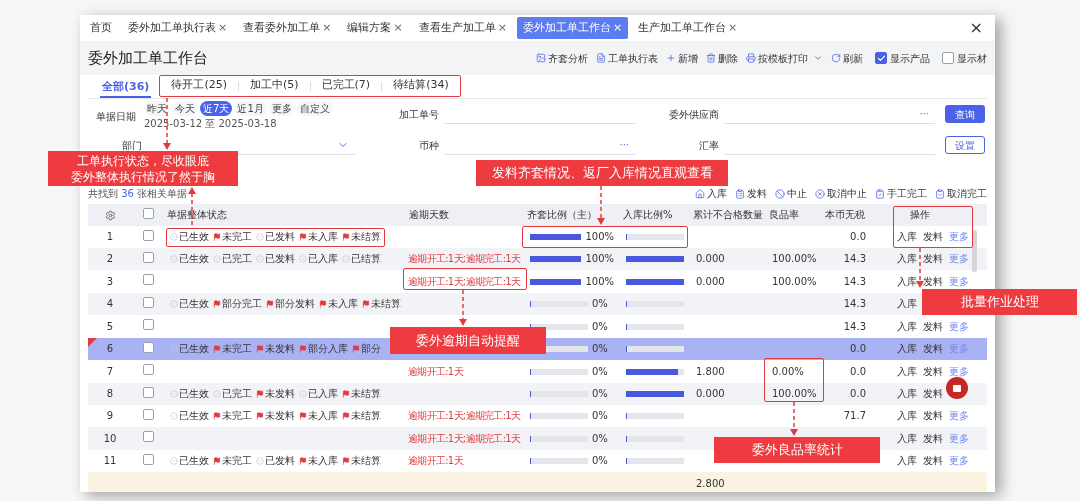 The image size is (1080, 501). What do you see at coordinates (143, 160) in the screenshot?
I see `callout-text: 工单执行状态，尽收眼底` at bounding box center [143, 160].